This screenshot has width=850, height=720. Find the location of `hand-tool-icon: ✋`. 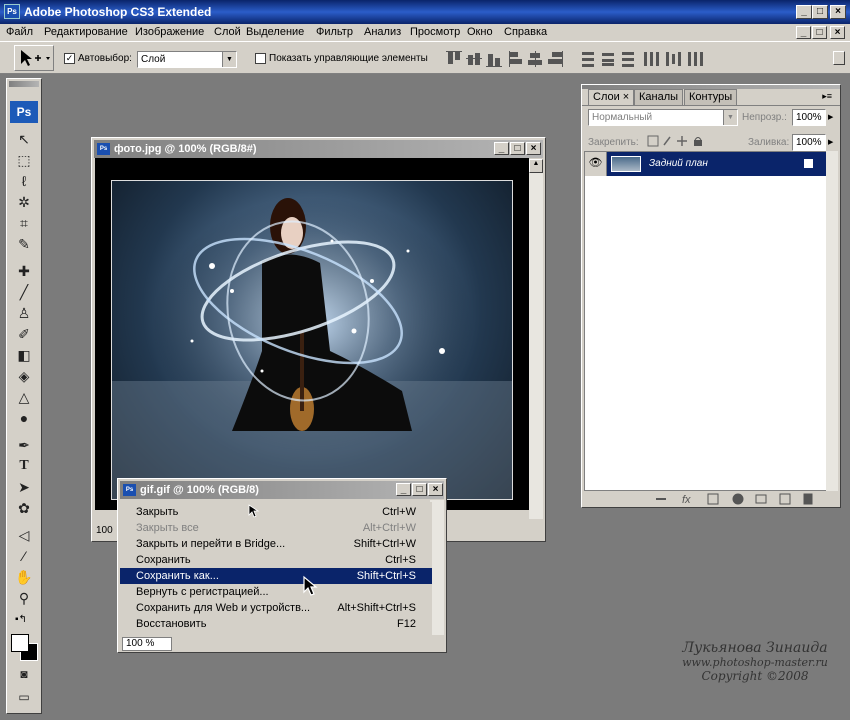

hand-tool-icon: ✋ is located at coordinates (24, 577).